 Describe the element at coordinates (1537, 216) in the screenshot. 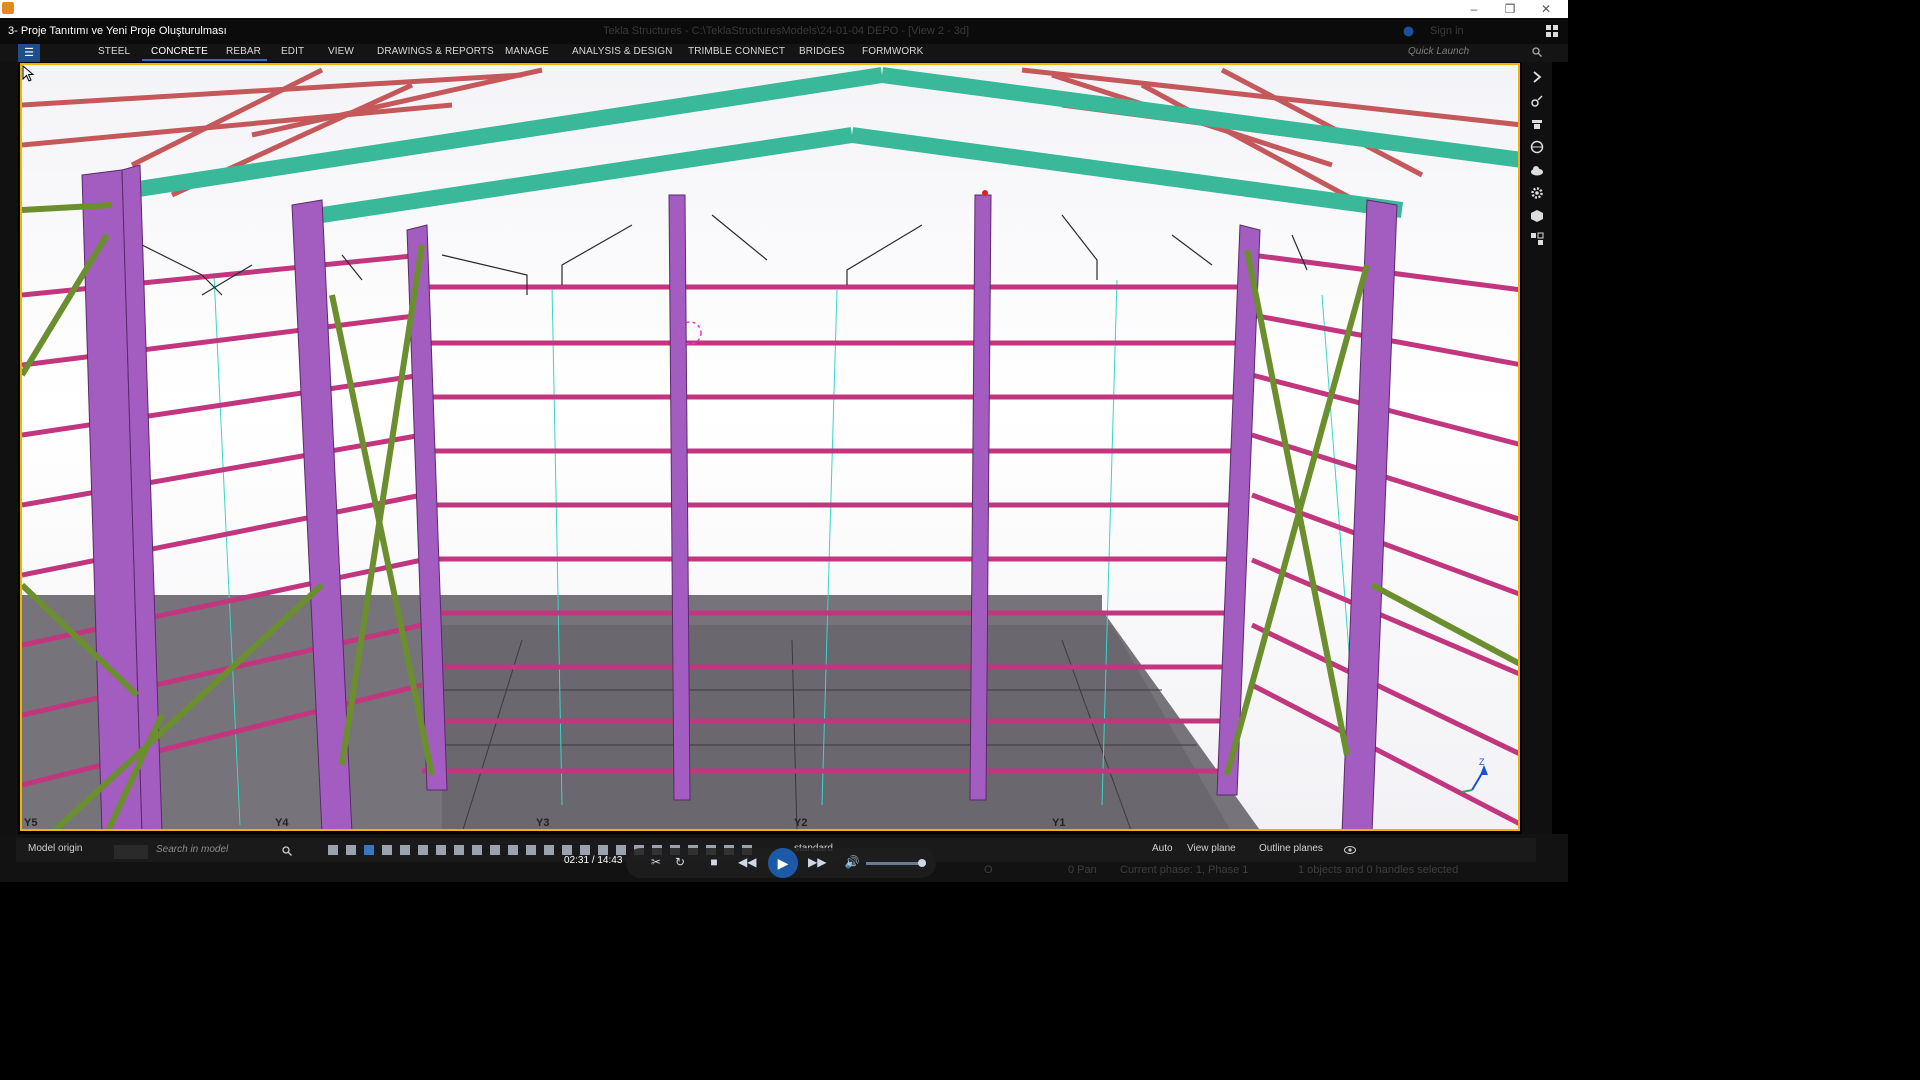

I see `cube-icon` at that location.